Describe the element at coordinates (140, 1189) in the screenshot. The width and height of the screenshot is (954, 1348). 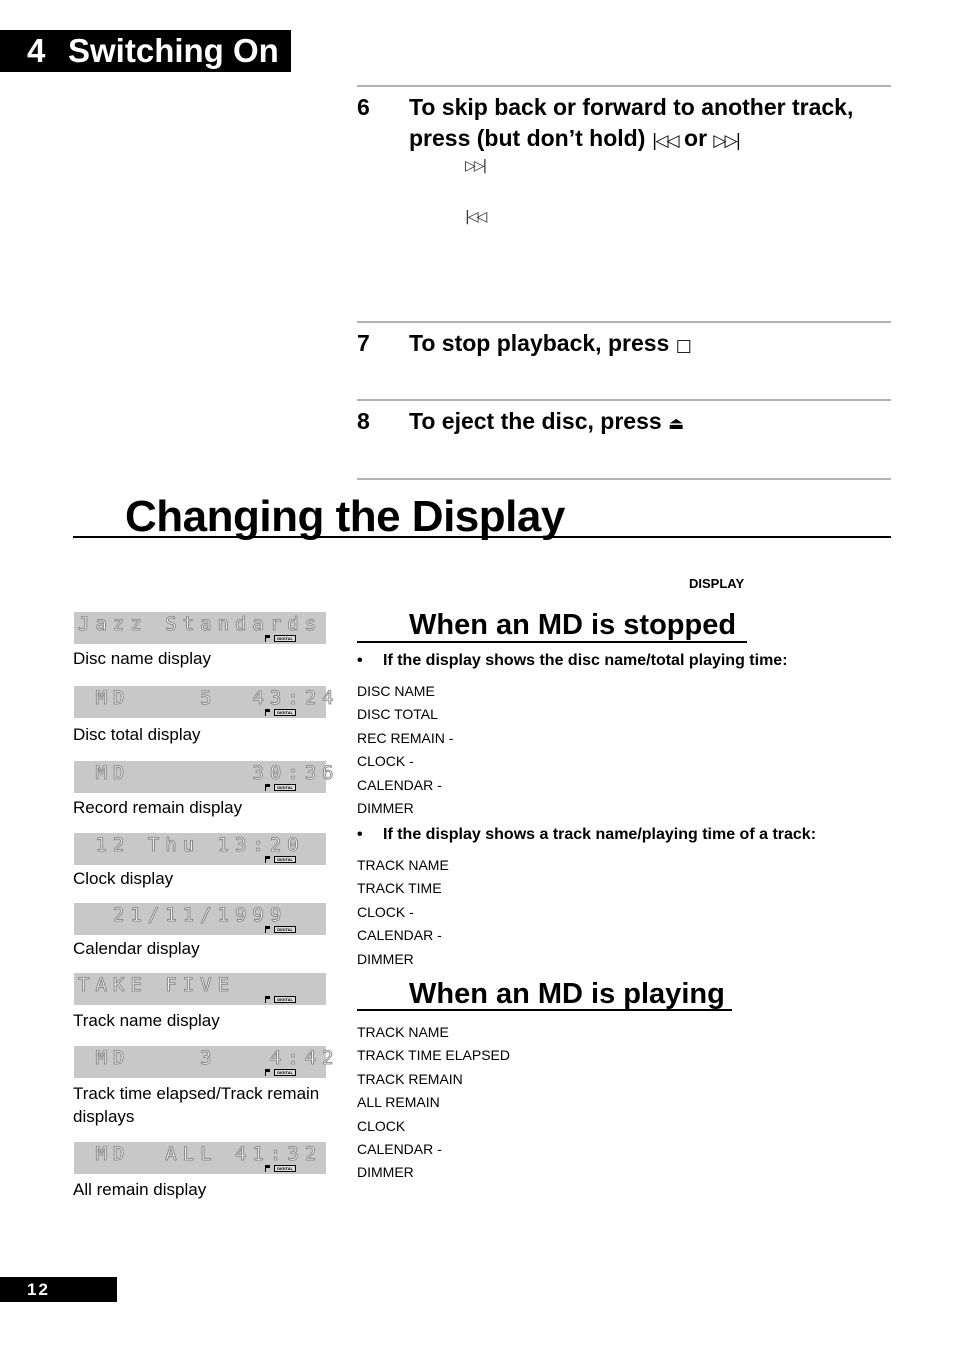
I see `lcd-caption: All remain display` at that location.